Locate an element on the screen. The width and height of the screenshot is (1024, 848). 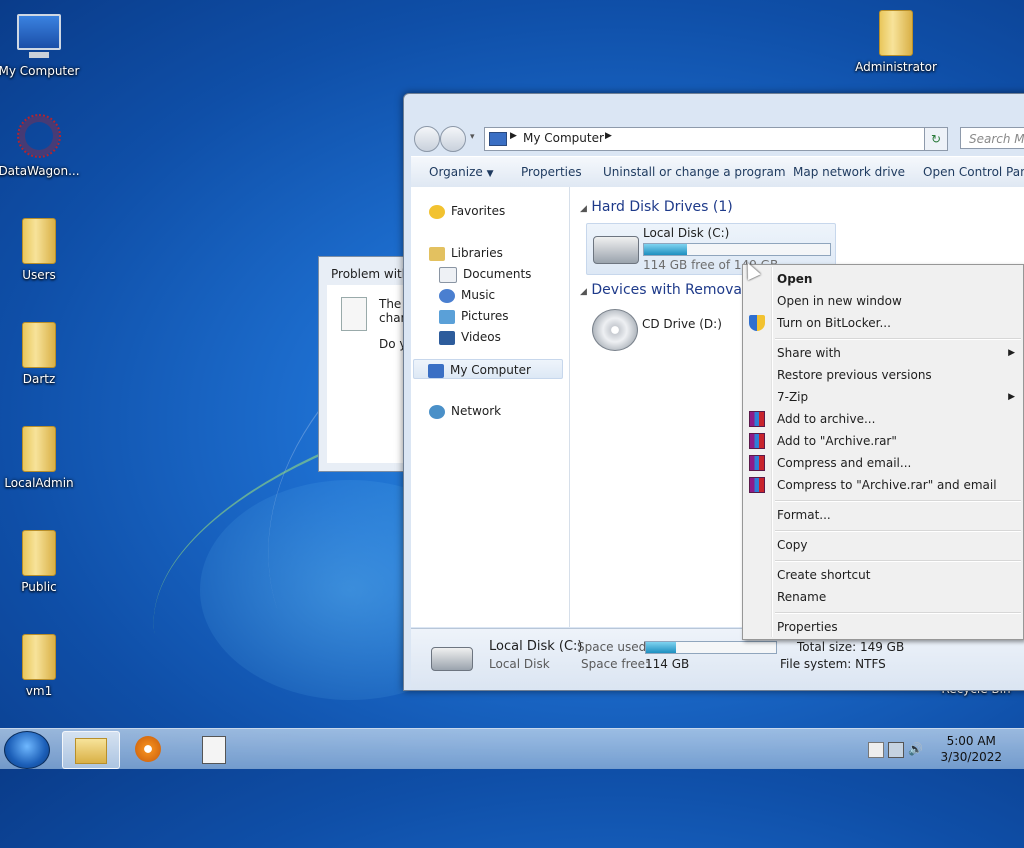
bitlocker-shield-icon is located at coordinates (757, 323).